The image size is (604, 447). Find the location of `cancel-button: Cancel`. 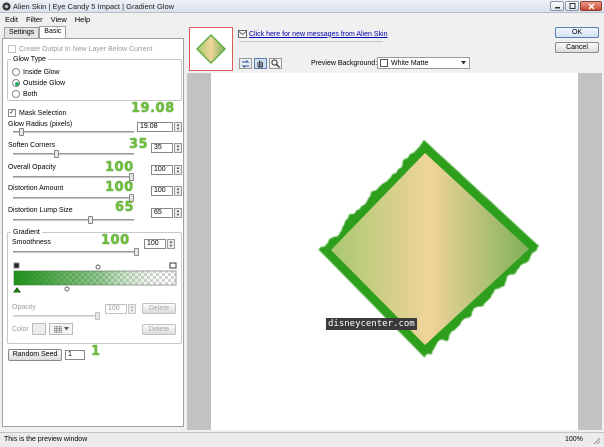

cancel-button: Cancel is located at coordinates (577, 47).